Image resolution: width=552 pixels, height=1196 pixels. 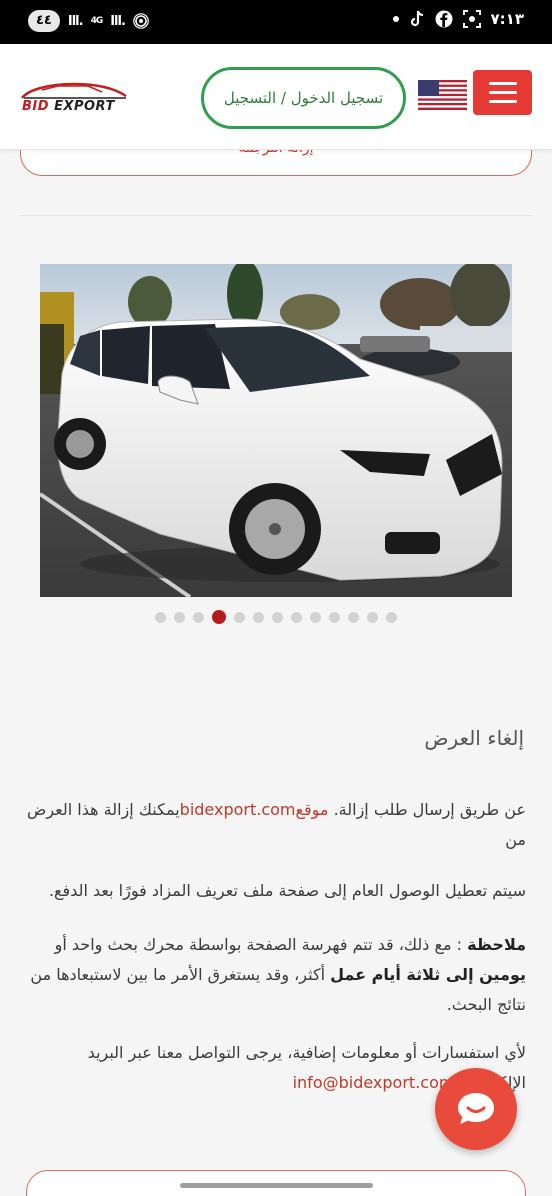 I want to click on site-logo: BID EXPORT, so click(x=74, y=98).